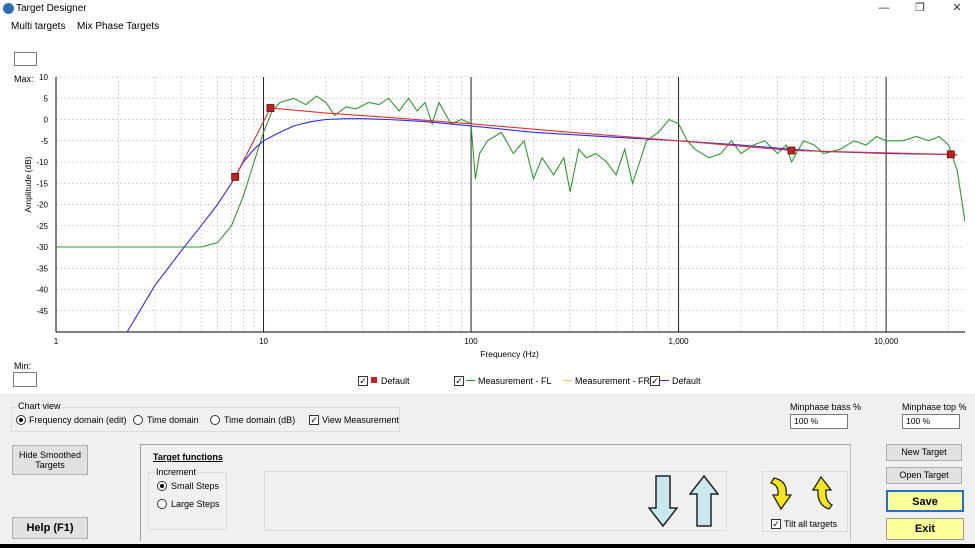  What do you see at coordinates (188, 457) in the screenshot?
I see `target-functions-title: Target functions` at bounding box center [188, 457].